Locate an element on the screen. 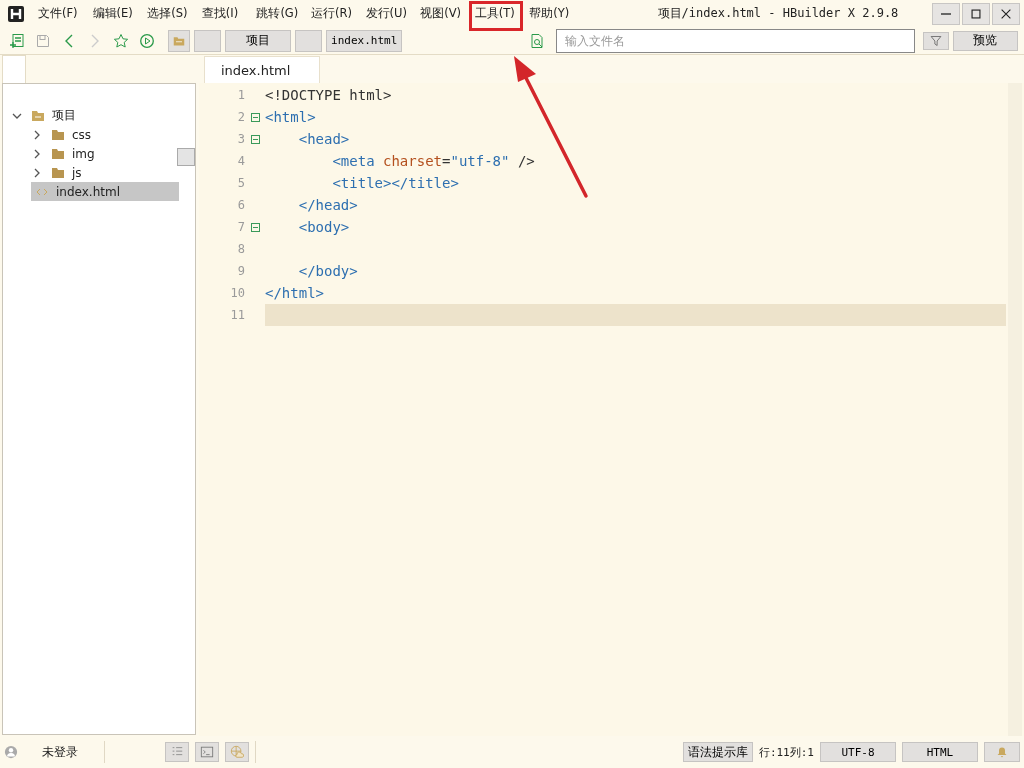  terminal-button is located at coordinates (207, 752).